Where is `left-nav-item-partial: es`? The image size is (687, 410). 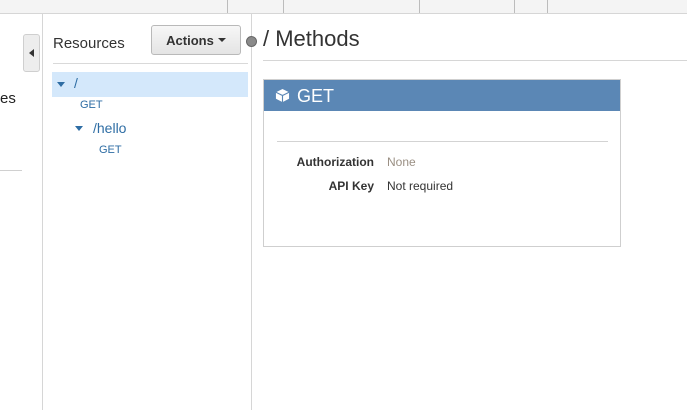
left-nav-item-partial: es is located at coordinates (8, 98).